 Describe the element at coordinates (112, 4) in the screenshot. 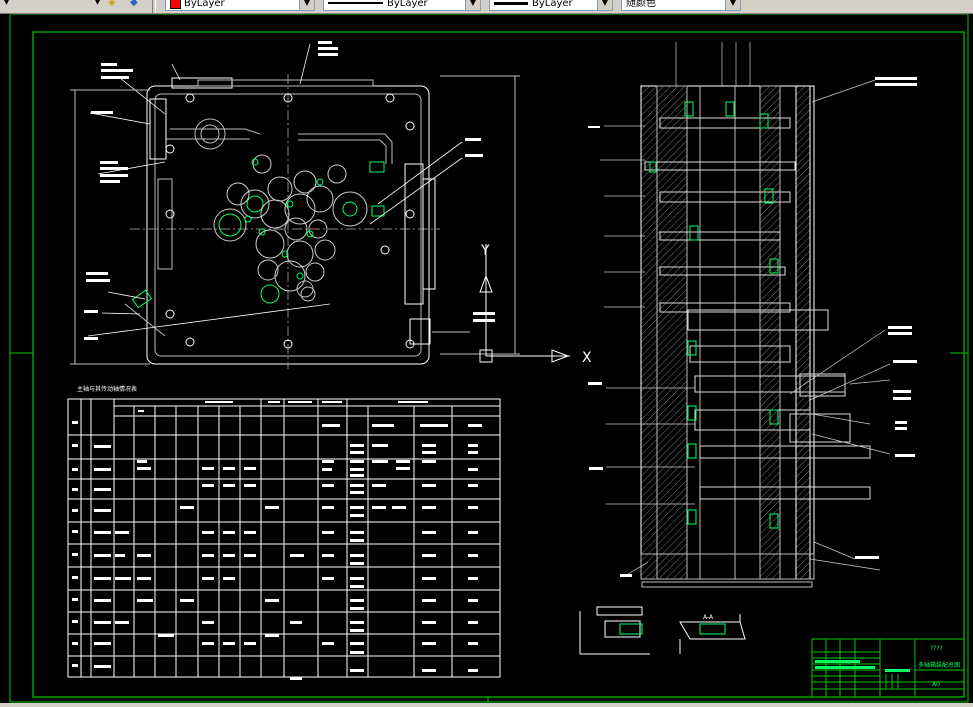

I see `layer-previous-icon: ◈` at that location.